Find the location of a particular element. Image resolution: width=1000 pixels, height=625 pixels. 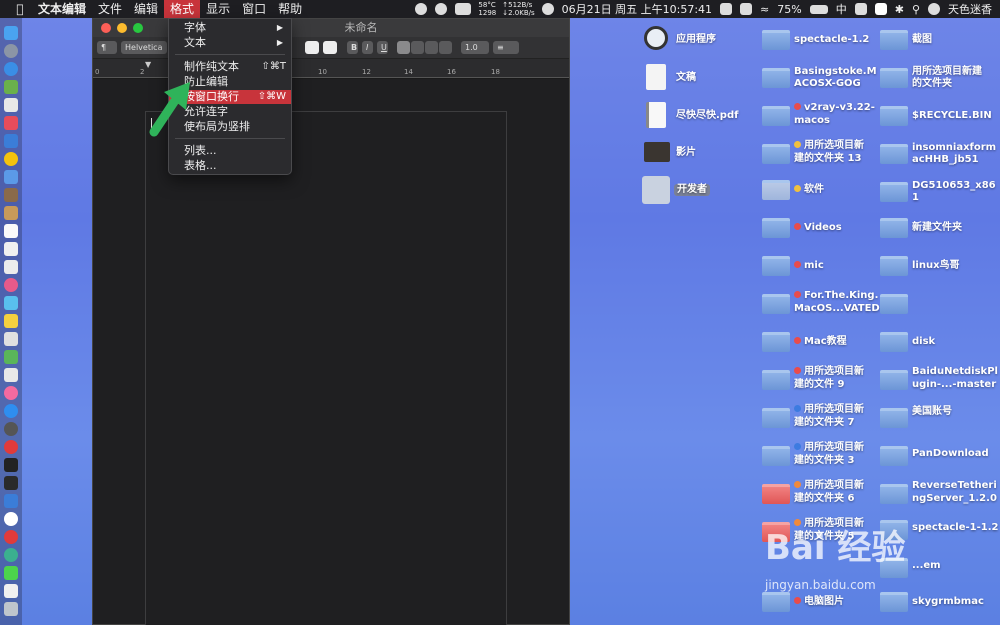

zoom-button is located at coordinates (138, 28).